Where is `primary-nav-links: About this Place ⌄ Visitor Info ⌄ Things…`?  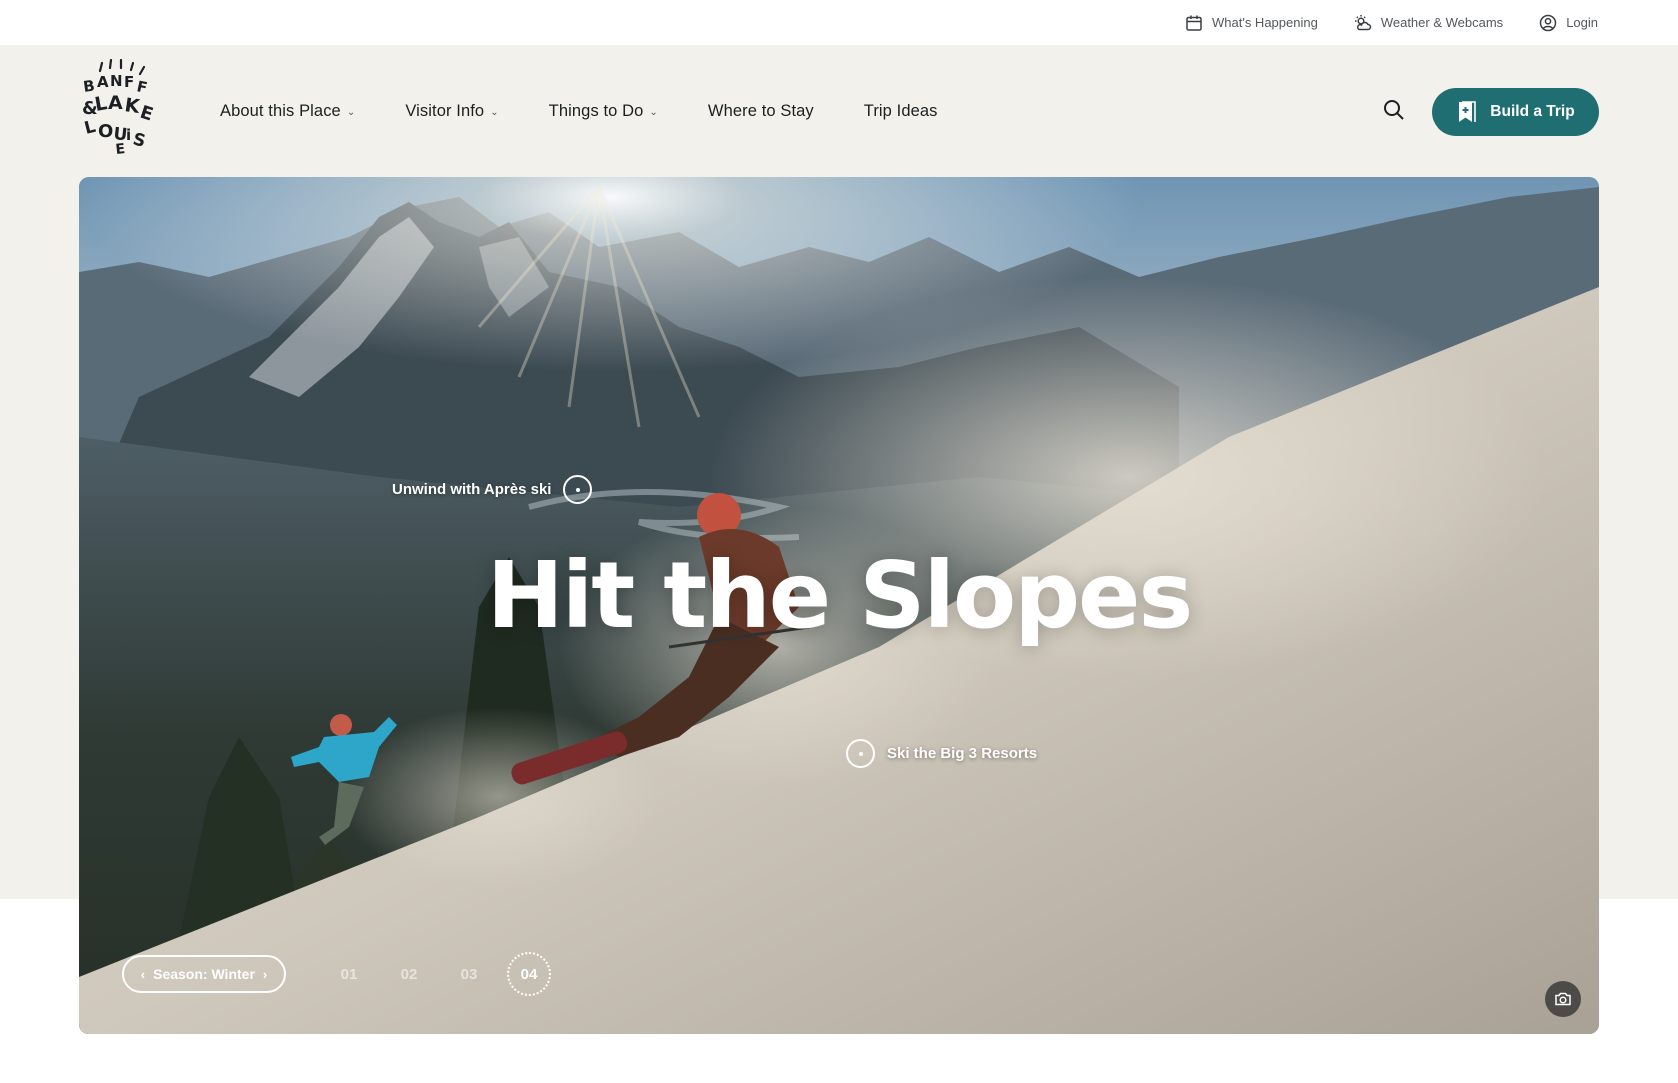
primary-nav-links: About this Place ⌄ Visitor Info ⌄ Things… is located at coordinates (579, 111).